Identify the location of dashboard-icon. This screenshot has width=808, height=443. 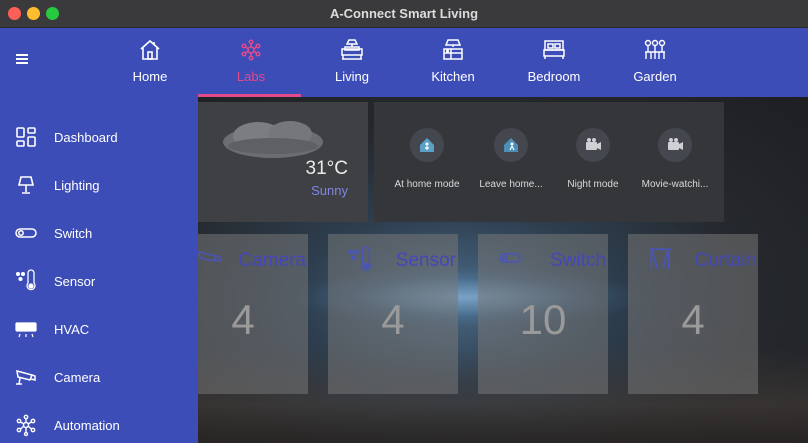
(26, 137).